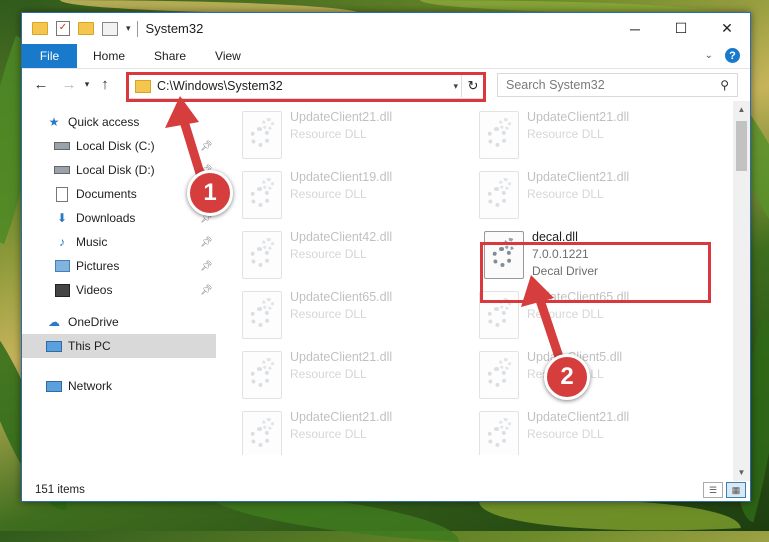 This screenshot has height=542, width=769. I want to click on back-arrow-icon: ←, so click(41, 84).